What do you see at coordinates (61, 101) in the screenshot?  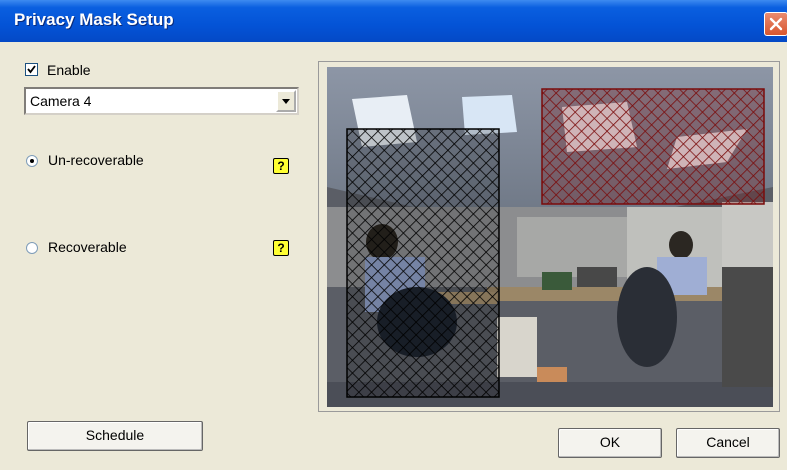 I see `camera-select-value: Camera 4` at bounding box center [61, 101].